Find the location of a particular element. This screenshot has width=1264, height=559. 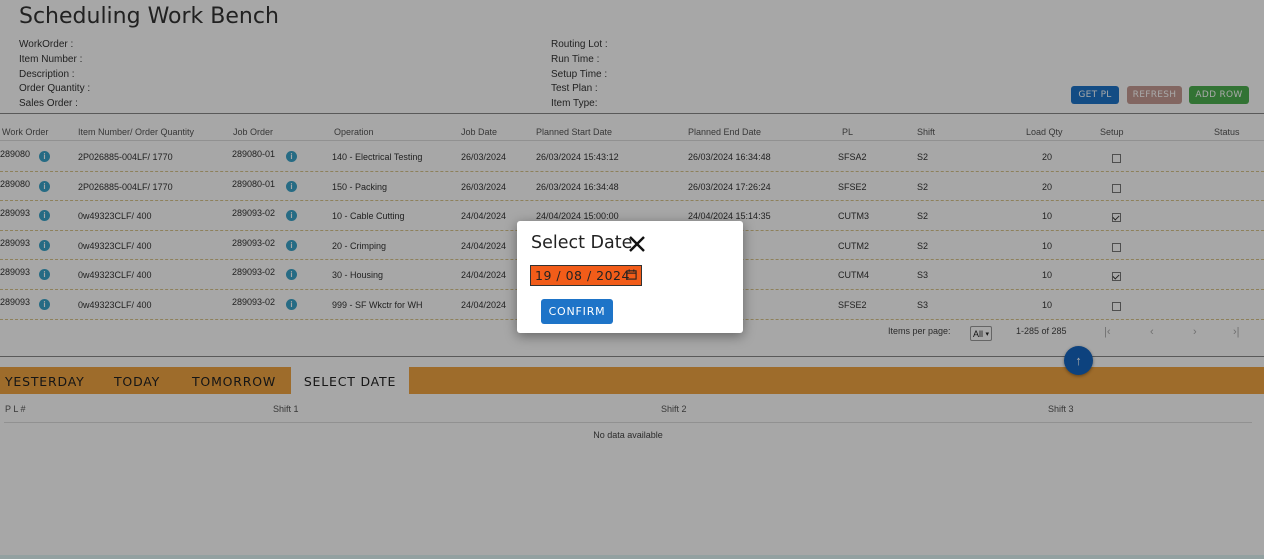

confirm-button: CONFIRM is located at coordinates (577, 311).